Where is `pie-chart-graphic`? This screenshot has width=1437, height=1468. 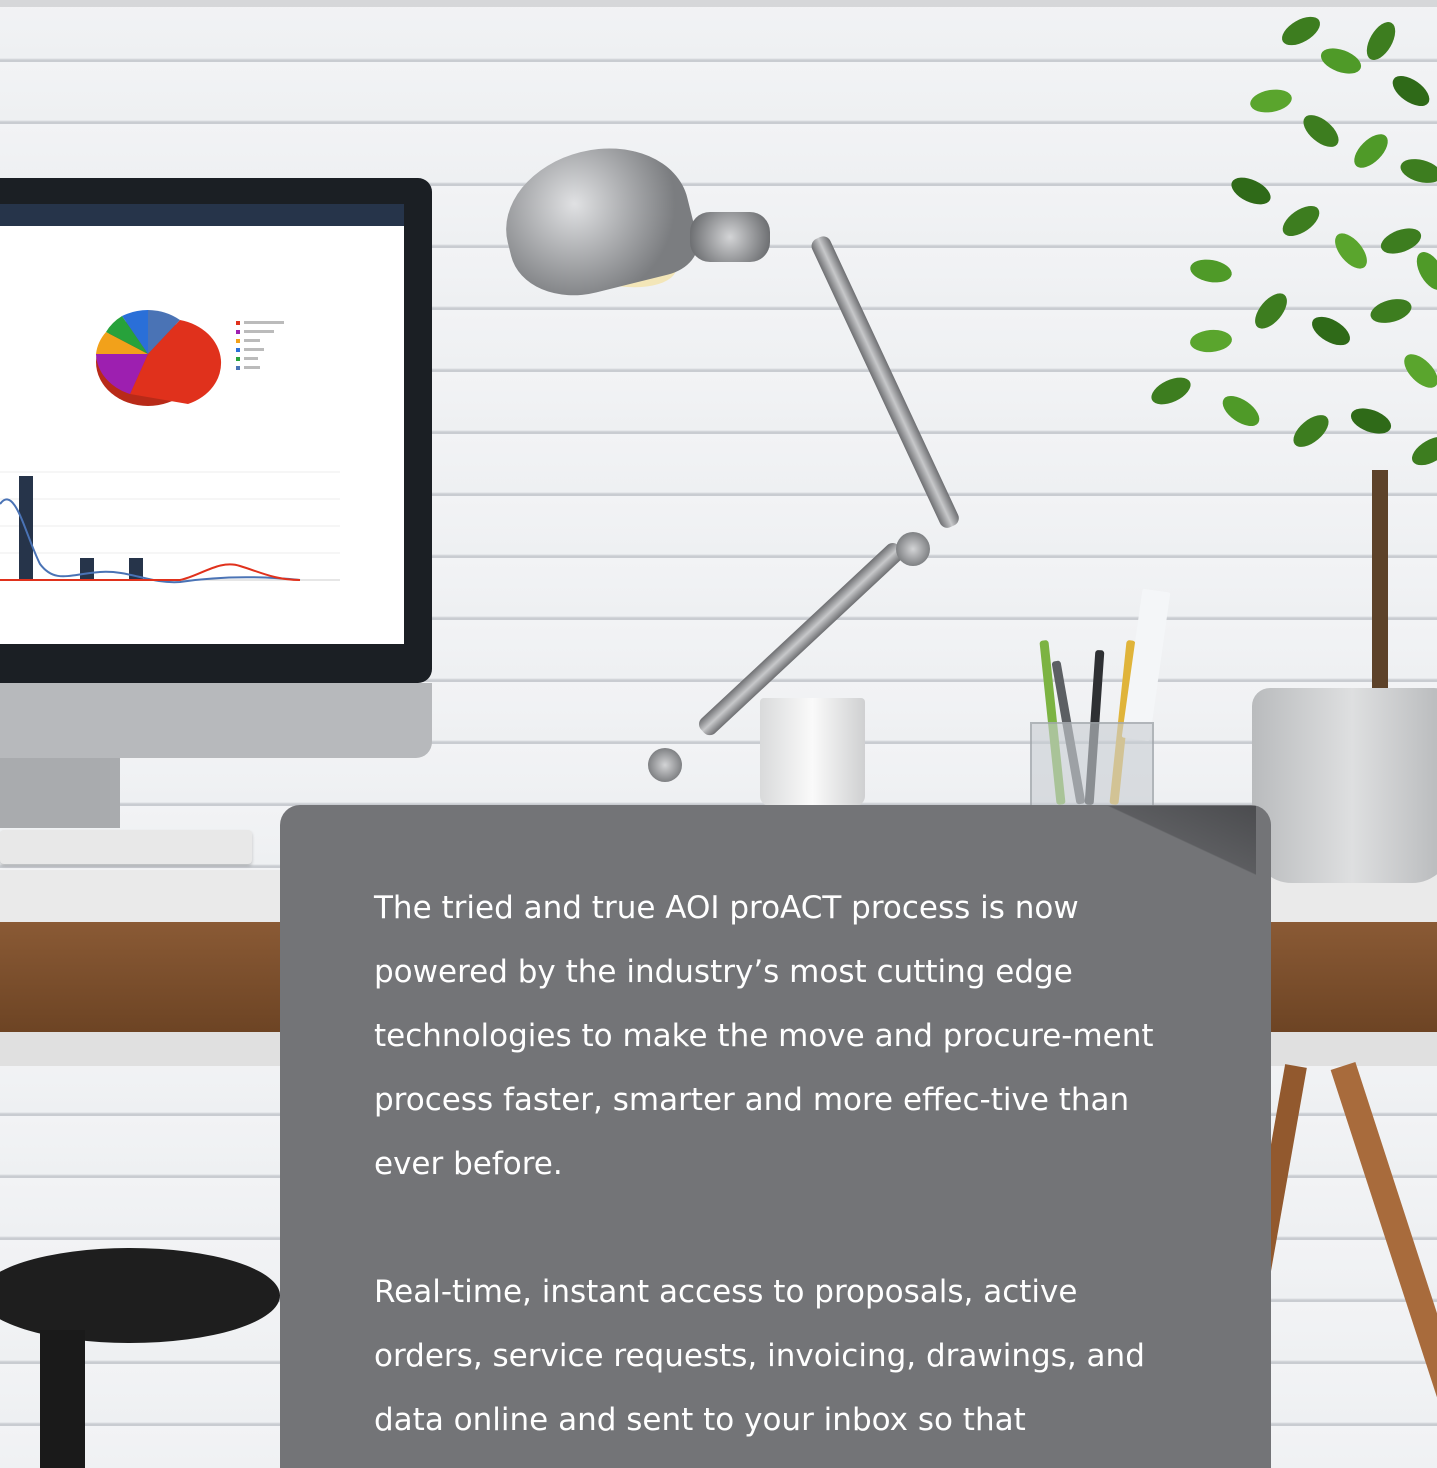
pie-chart-graphic is located at coordinates (159, 358).